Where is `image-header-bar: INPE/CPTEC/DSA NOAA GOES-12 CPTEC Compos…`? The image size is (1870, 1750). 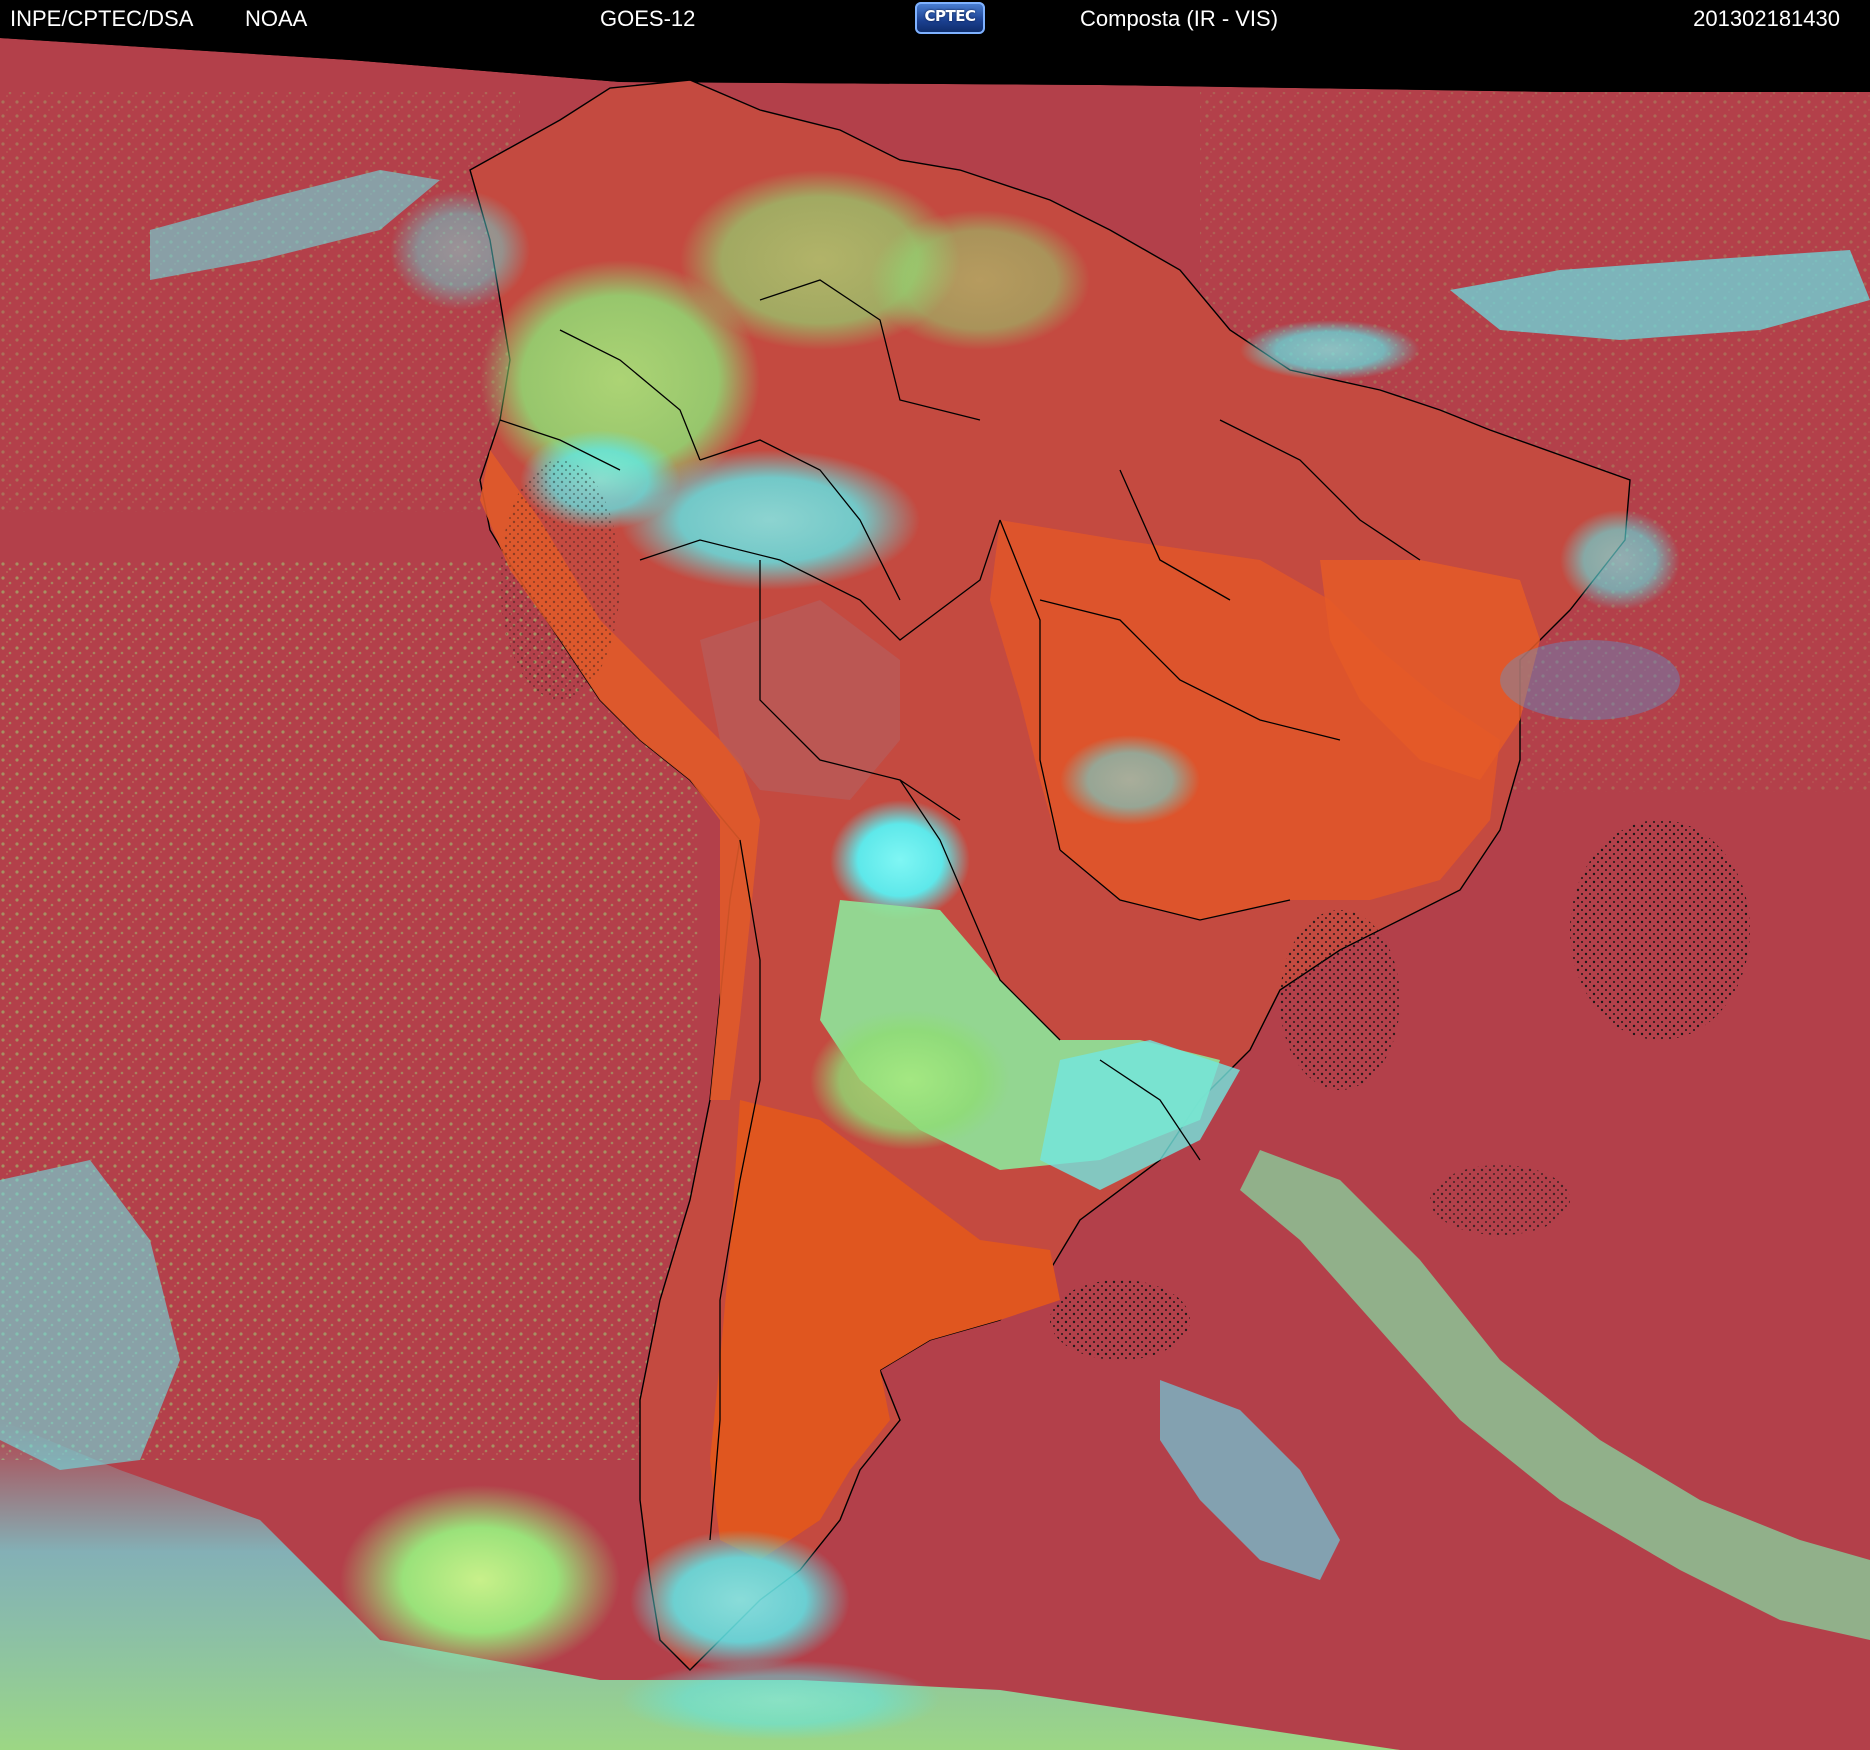 image-header-bar: INPE/CPTEC/DSA NOAA GOES-12 CPTEC Compos… is located at coordinates (935, 19).